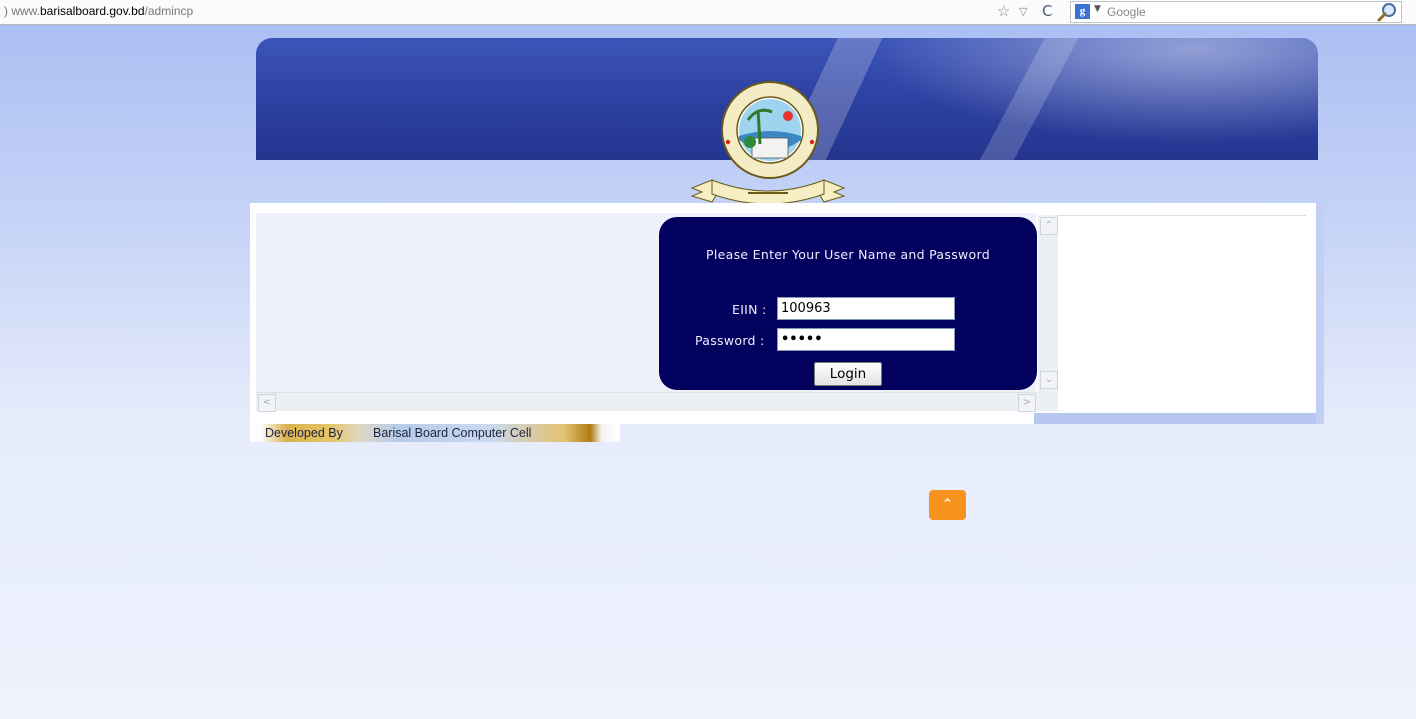 This screenshot has height=719, width=1416. Describe the element at coordinates (1049, 380) in the screenshot. I see `scroll-down-icon: ⌄` at that location.